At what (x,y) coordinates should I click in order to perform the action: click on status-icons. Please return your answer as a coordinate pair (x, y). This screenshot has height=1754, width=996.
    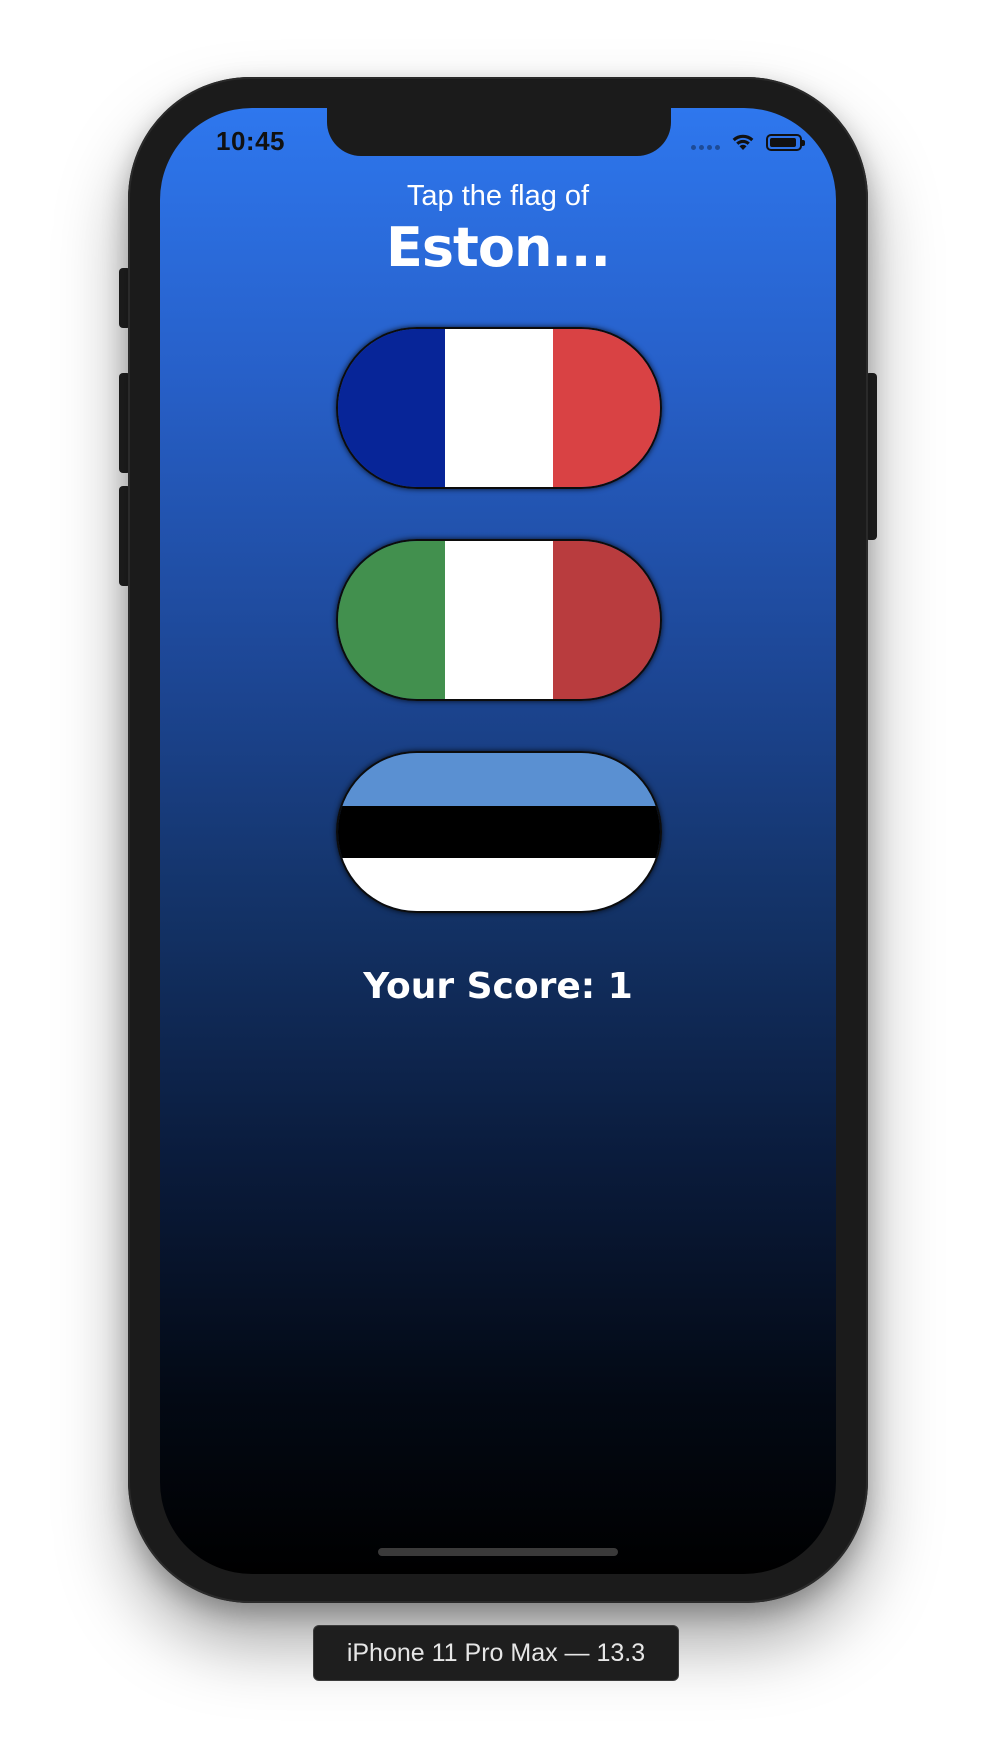
    Looking at the image, I should click on (748, 142).